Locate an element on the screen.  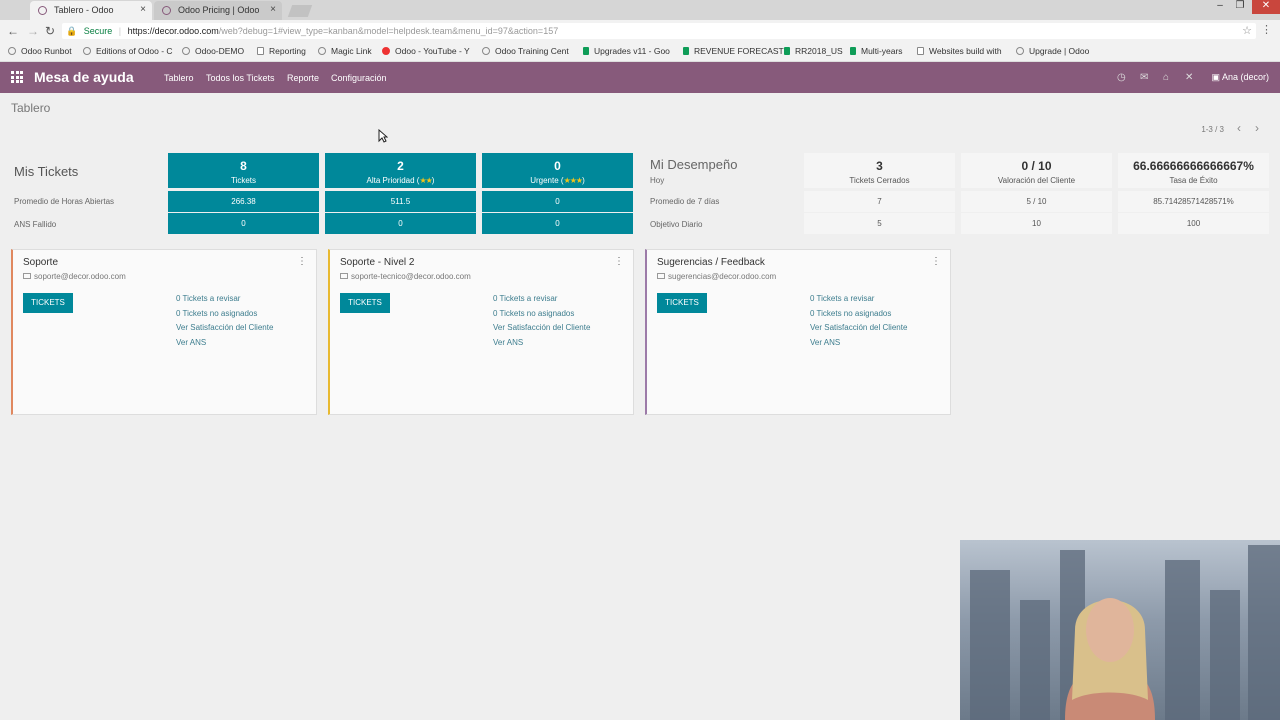
forward-icon: → is located at coordinates (33, 31).